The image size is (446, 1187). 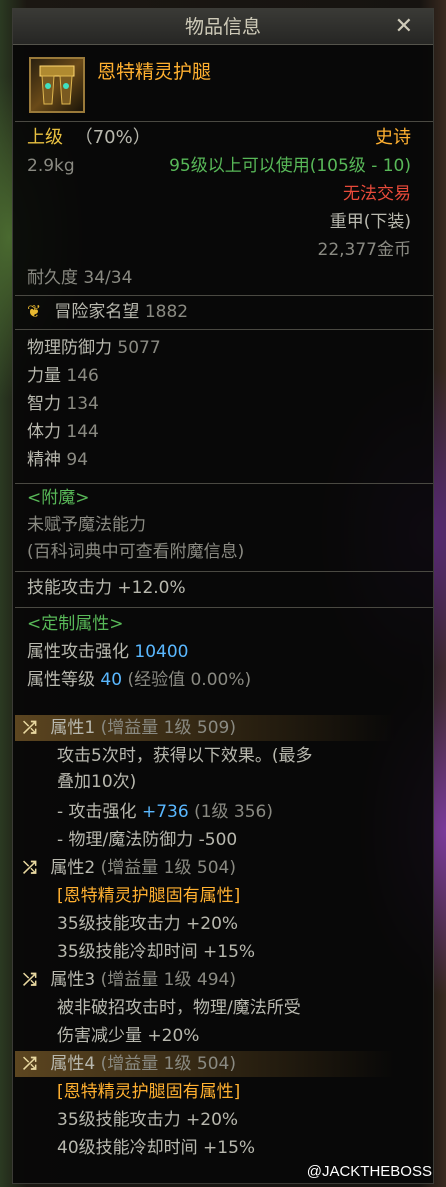 What do you see at coordinates (82, 404) in the screenshot?
I see `stat-value: 134` at bounding box center [82, 404].